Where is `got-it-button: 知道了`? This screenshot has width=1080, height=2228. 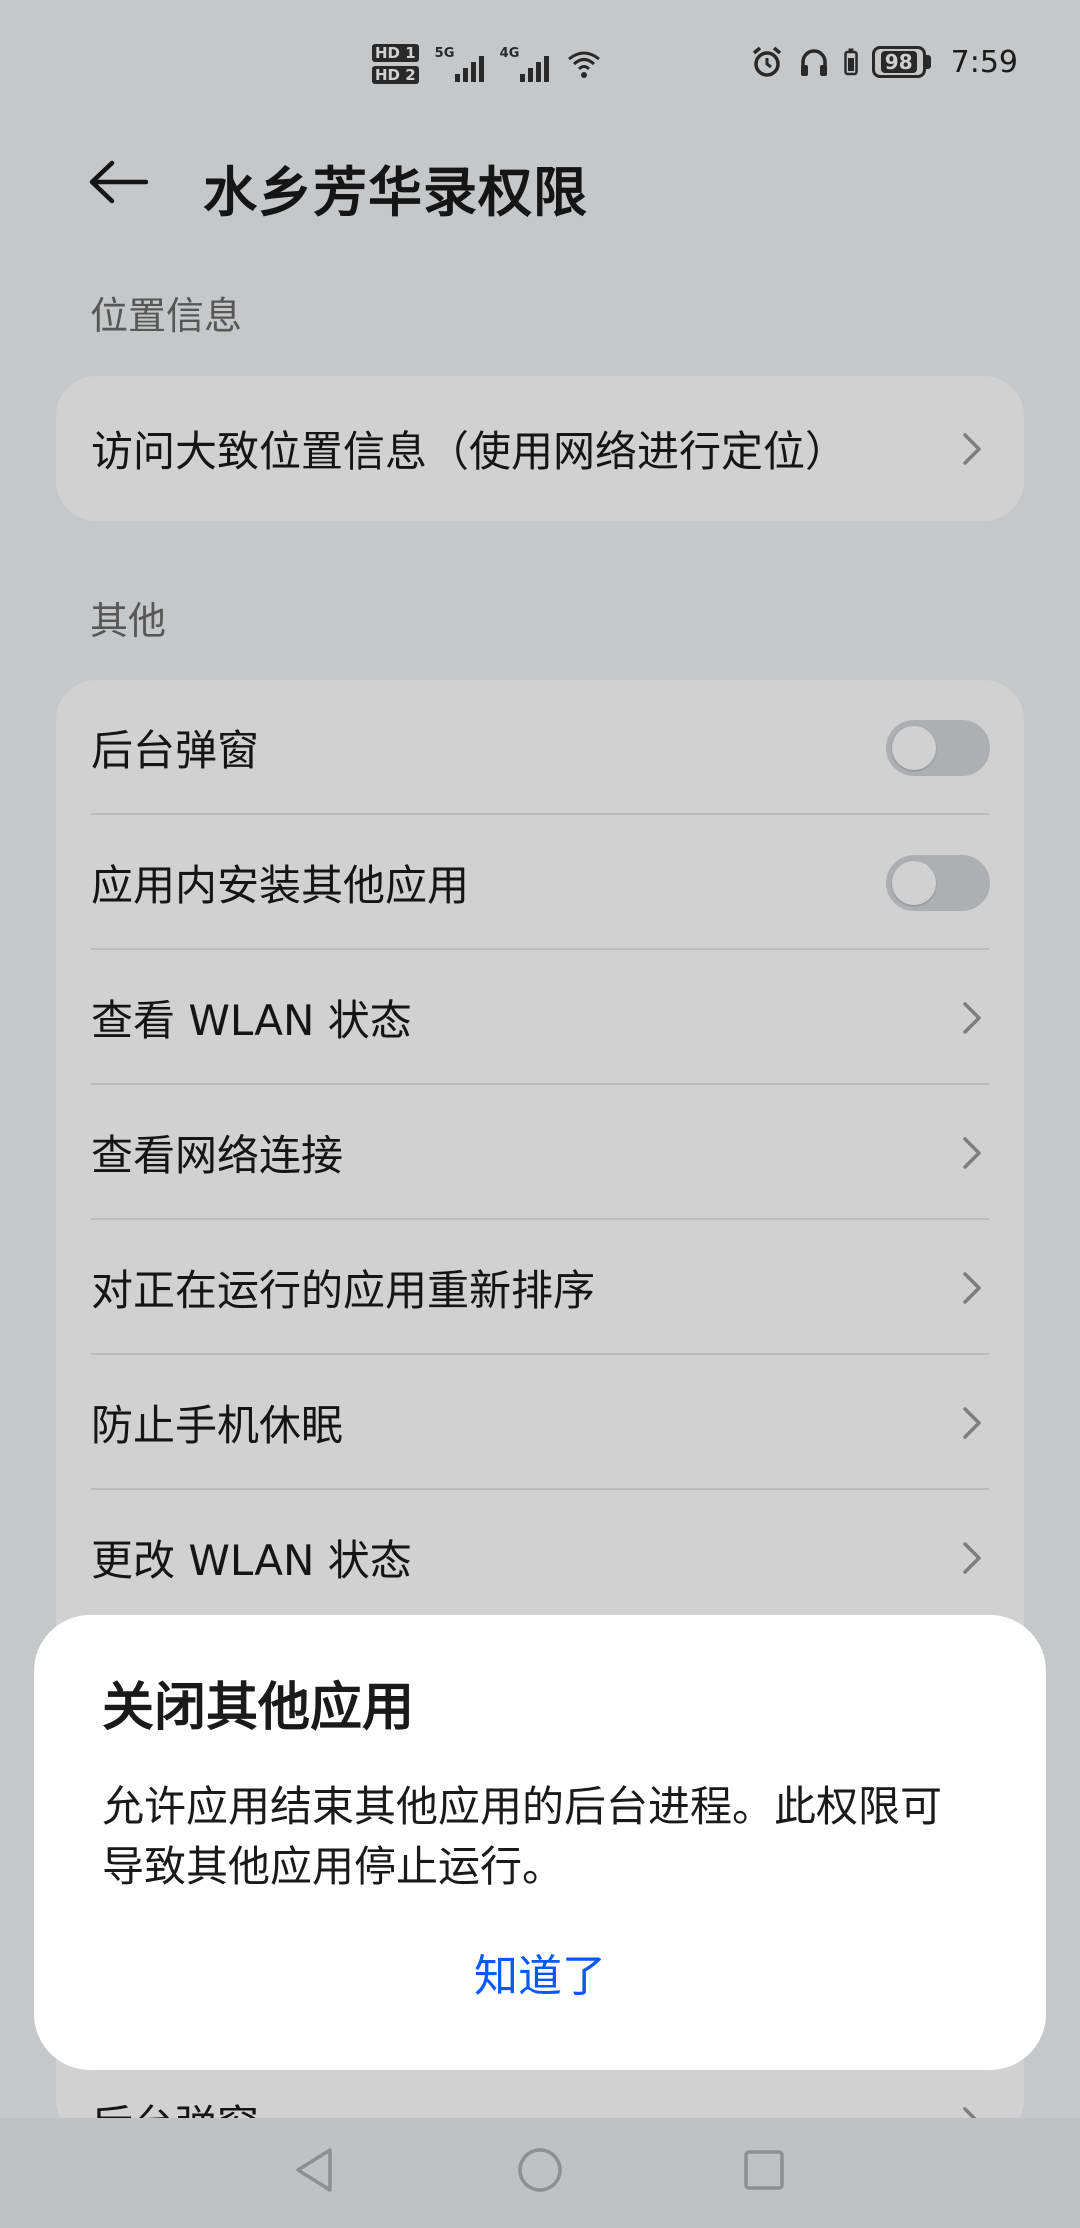
got-it-button: 知道了 is located at coordinates (540, 1977).